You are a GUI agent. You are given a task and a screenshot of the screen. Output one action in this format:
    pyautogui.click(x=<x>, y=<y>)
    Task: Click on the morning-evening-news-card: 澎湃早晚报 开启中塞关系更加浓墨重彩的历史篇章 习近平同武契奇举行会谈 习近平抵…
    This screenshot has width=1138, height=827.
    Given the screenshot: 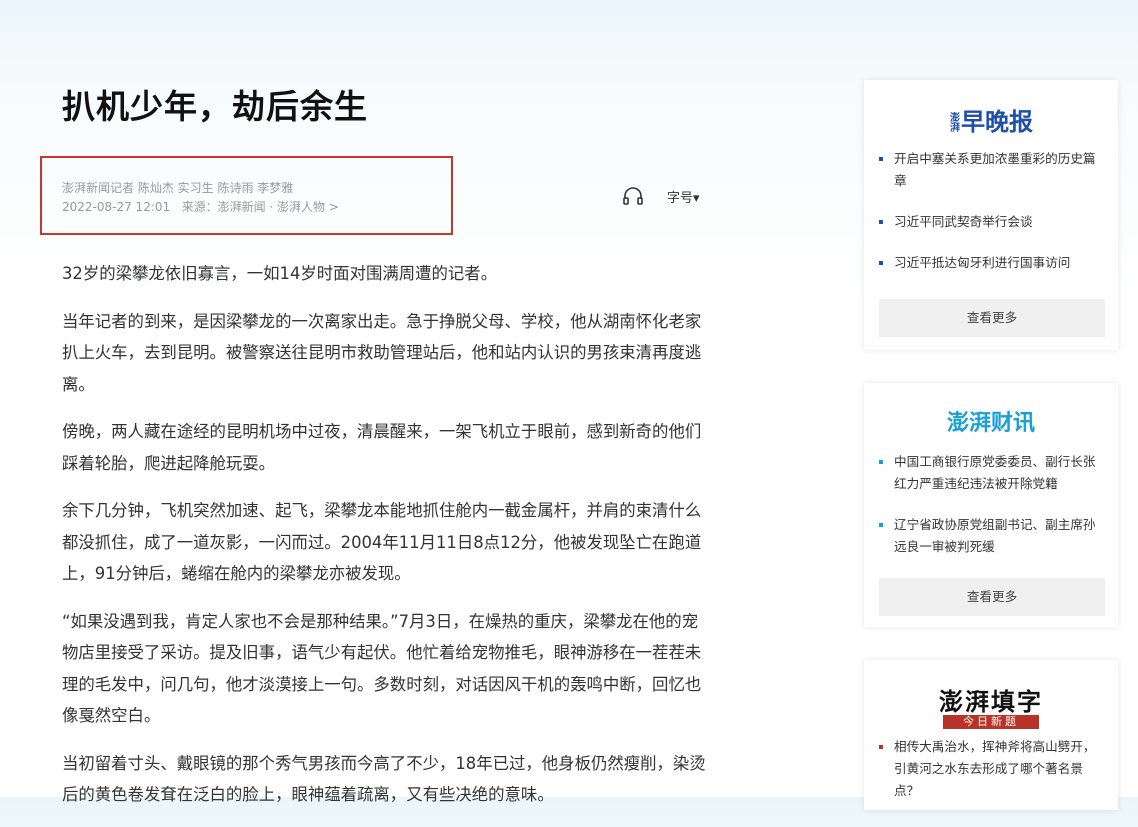 What is the action you would take?
    pyautogui.click(x=991, y=215)
    